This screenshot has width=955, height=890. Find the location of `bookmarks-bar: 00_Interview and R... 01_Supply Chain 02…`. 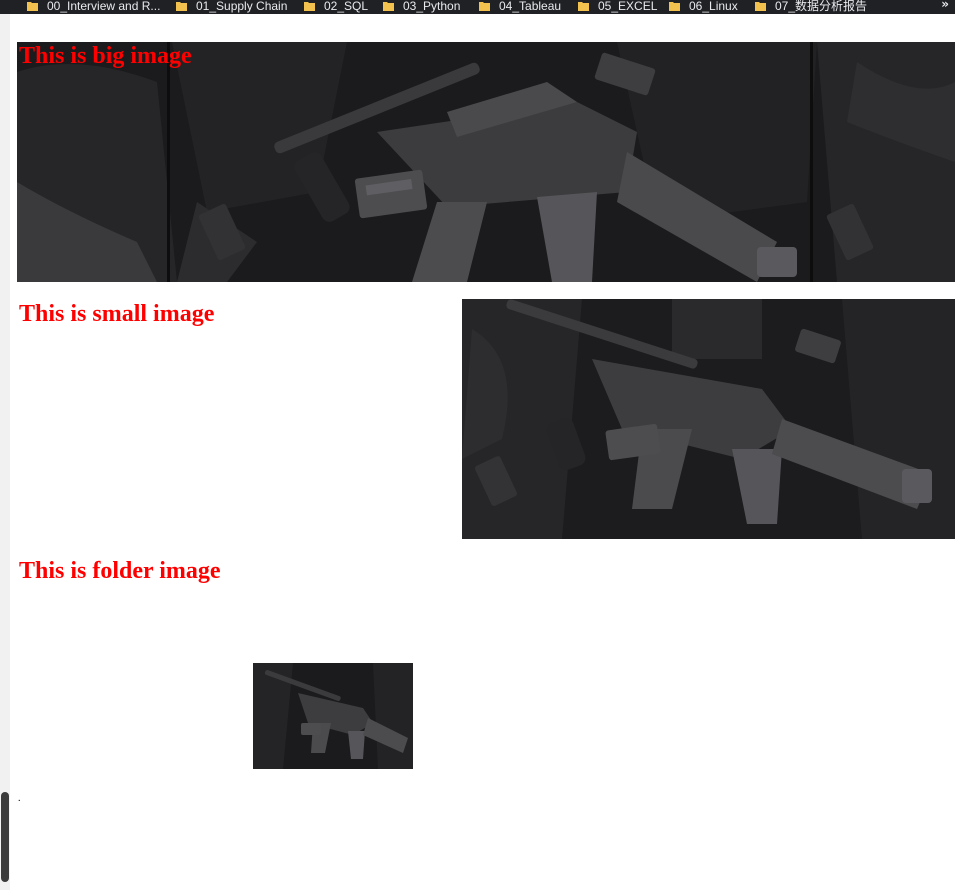

bookmarks-bar: 00_Interview and R... 01_Supply Chain 02… is located at coordinates (477, 7).